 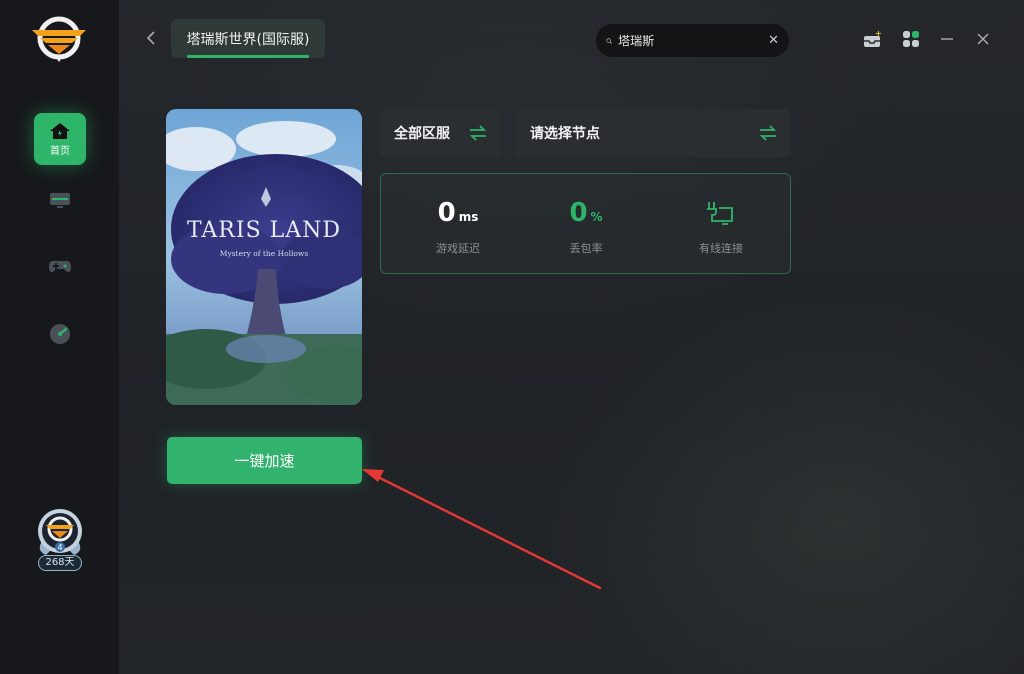 I want to click on minimize-button, so click(x=947, y=39).